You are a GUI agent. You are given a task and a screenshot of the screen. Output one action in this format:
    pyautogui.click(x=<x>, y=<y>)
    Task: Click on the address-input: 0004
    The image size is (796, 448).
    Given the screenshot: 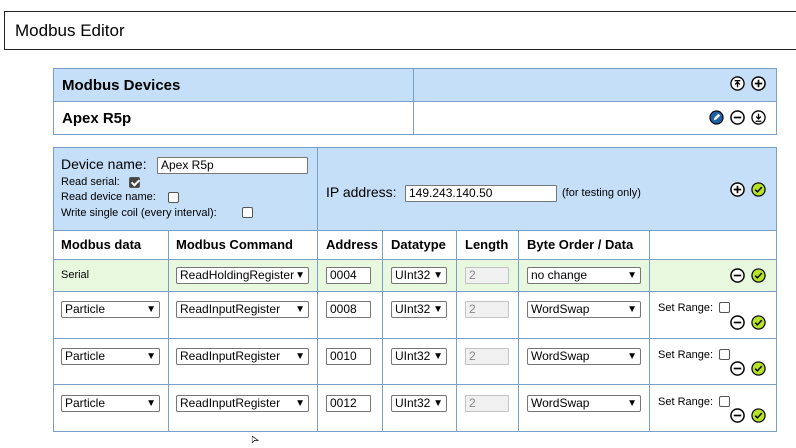 What is the action you would take?
    pyautogui.click(x=348, y=275)
    